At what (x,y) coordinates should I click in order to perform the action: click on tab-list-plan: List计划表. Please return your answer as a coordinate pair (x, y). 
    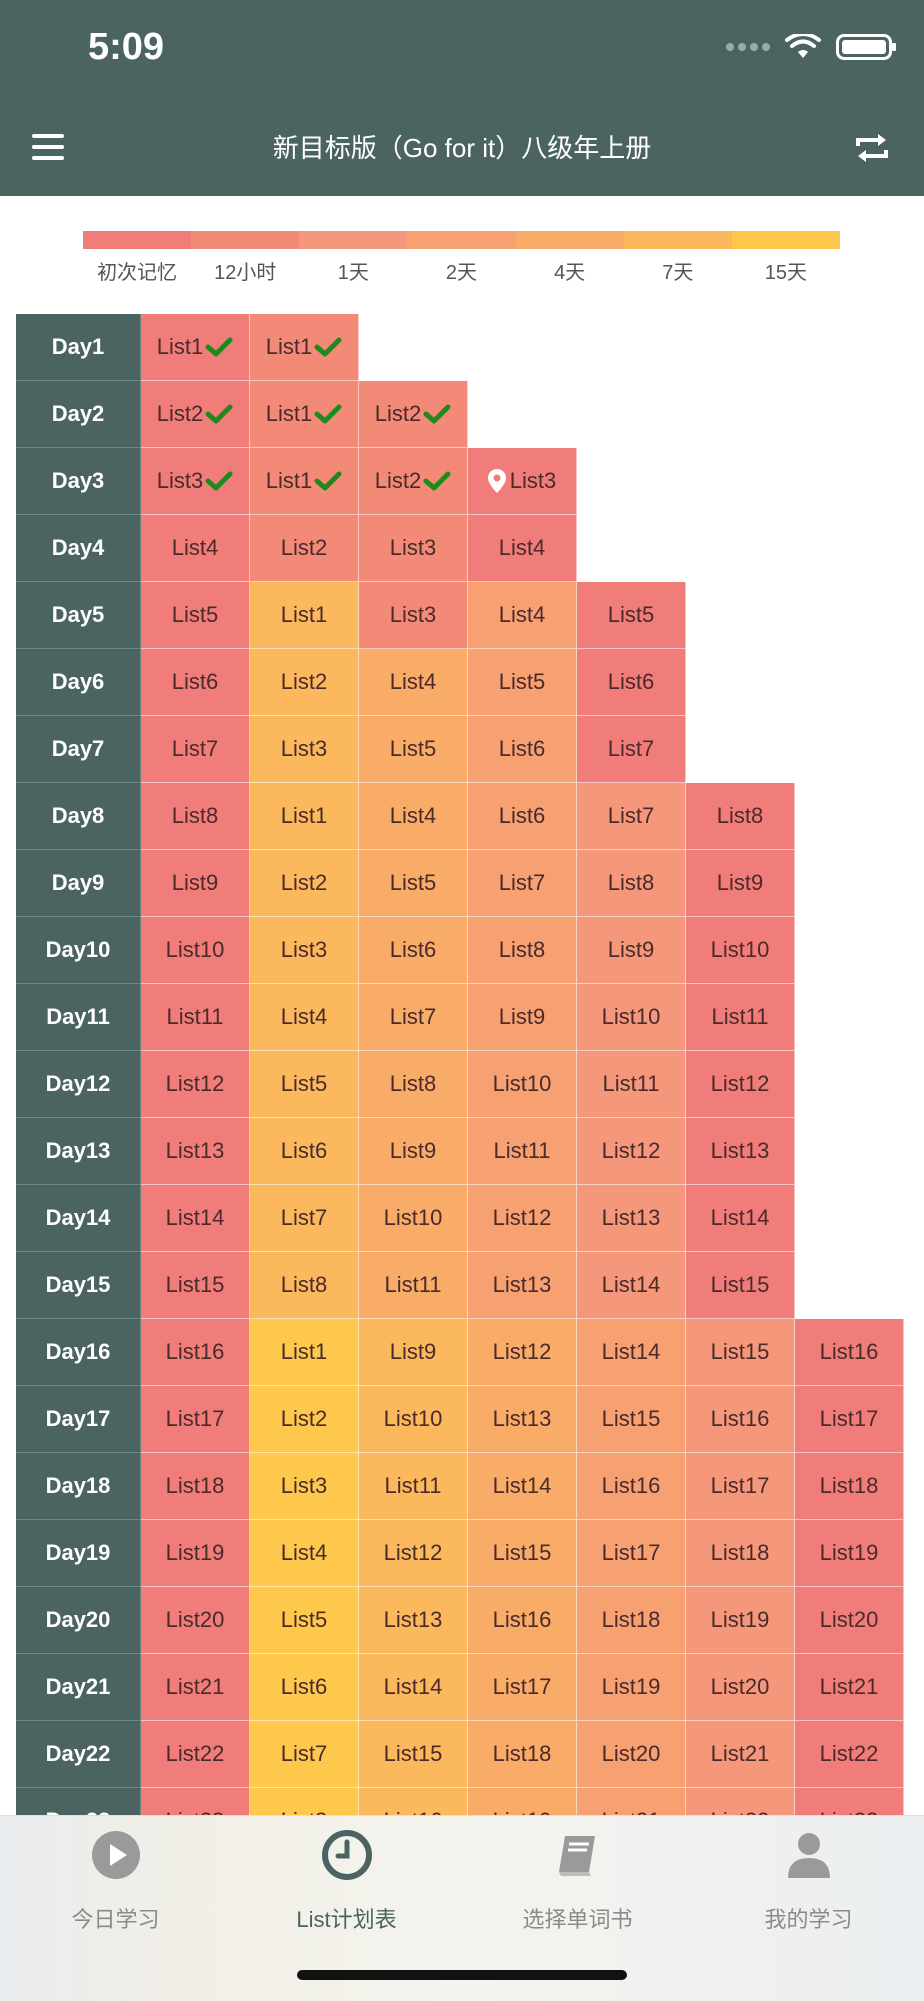
    Looking at the image, I should click on (346, 1881).